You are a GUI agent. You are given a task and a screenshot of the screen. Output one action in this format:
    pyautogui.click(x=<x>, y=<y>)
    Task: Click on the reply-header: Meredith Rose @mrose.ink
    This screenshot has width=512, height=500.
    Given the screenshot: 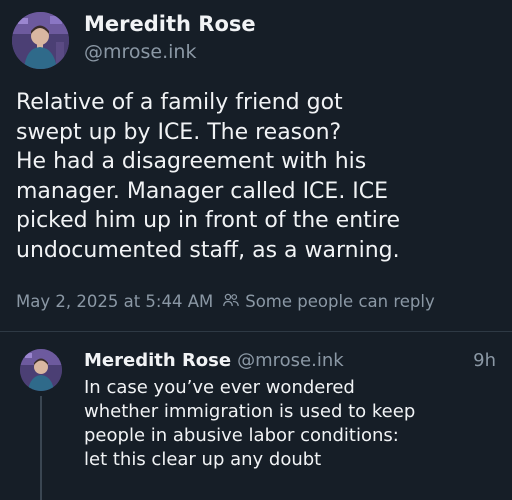 What is the action you would take?
    pyautogui.click(x=214, y=360)
    